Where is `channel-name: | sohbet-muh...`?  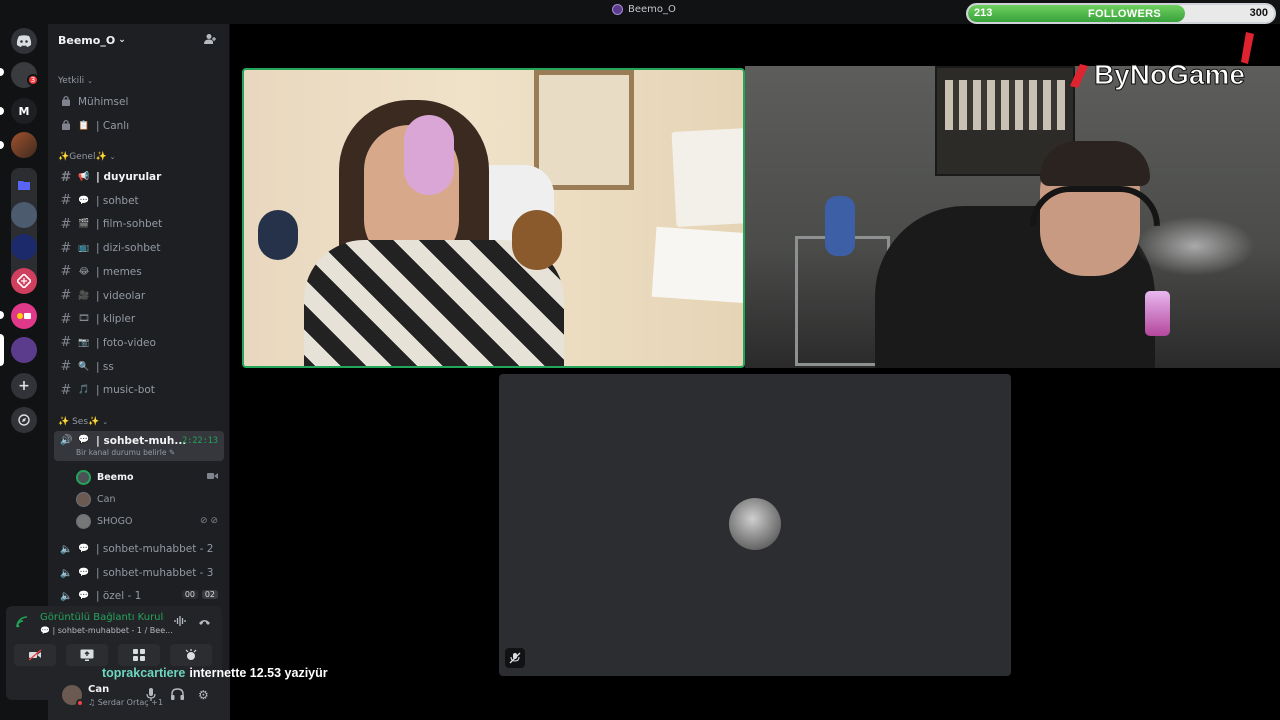
channel-name: | sohbet-muh... is located at coordinates (141, 441).